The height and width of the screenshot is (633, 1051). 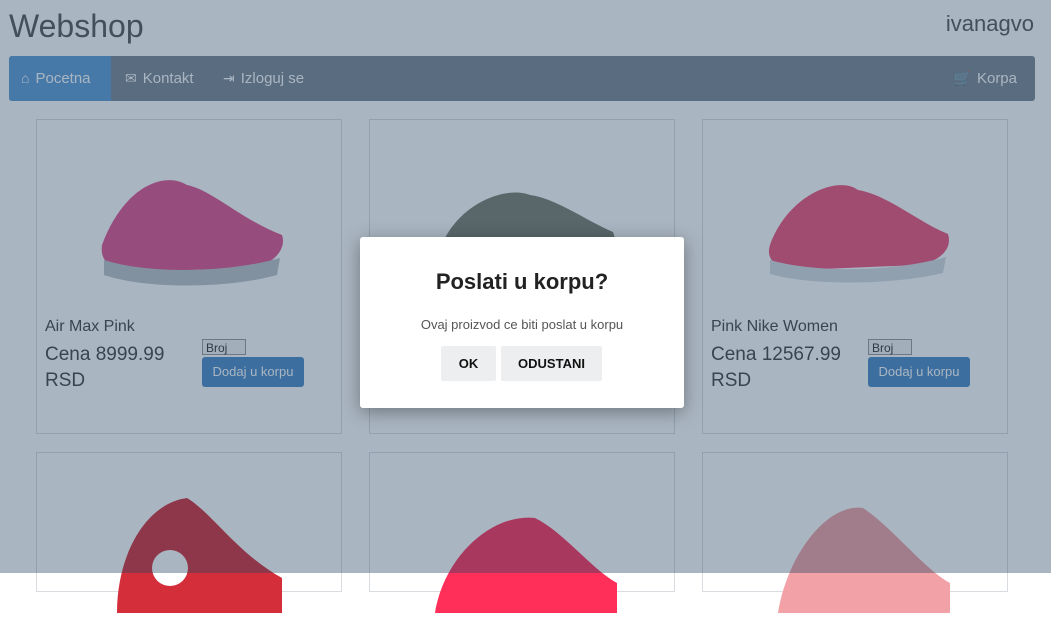 What do you see at coordinates (522, 281) in the screenshot?
I see `dialog-title: Poslati u korpu?` at bounding box center [522, 281].